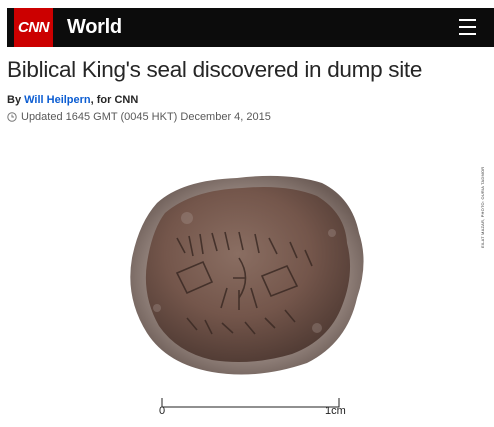 The image size is (494, 427). Describe the element at coordinates (16, 100) in the screenshot. I see `byline-prefix: By` at that location.